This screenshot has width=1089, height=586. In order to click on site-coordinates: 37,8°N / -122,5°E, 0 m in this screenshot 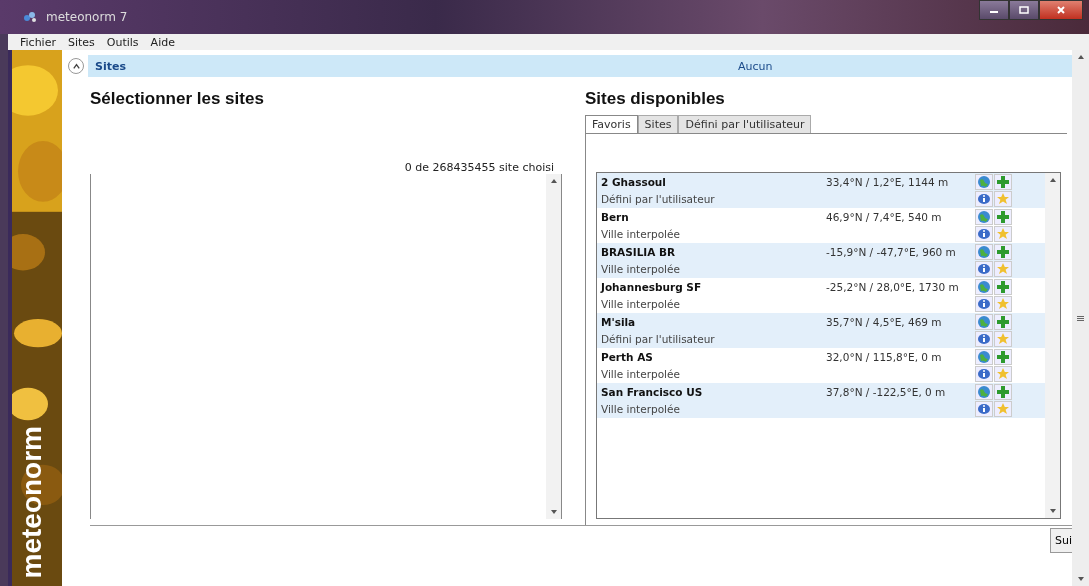, I will do `click(886, 392)`.